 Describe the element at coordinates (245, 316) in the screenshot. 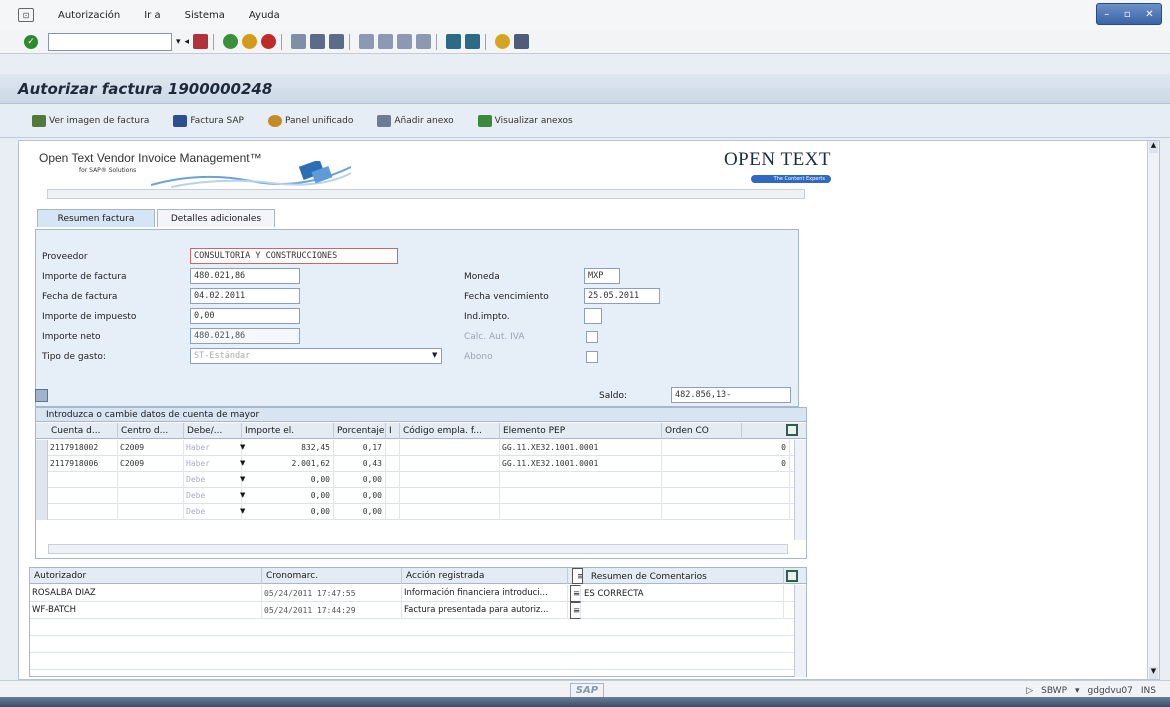

I see `importe-impuesto-field: 0,00` at that location.